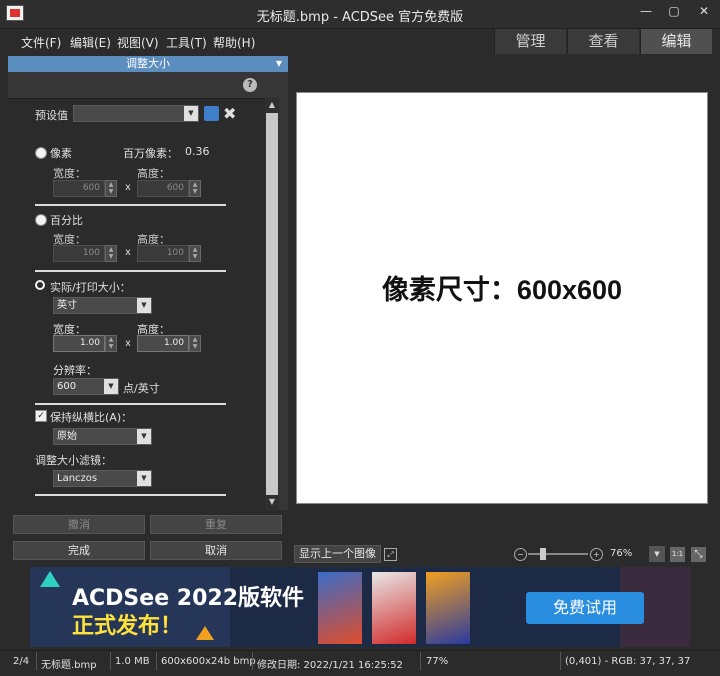  What do you see at coordinates (229, 113) in the screenshot?
I see `delete-preset-icon: ✖` at bounding box center [229, 113].